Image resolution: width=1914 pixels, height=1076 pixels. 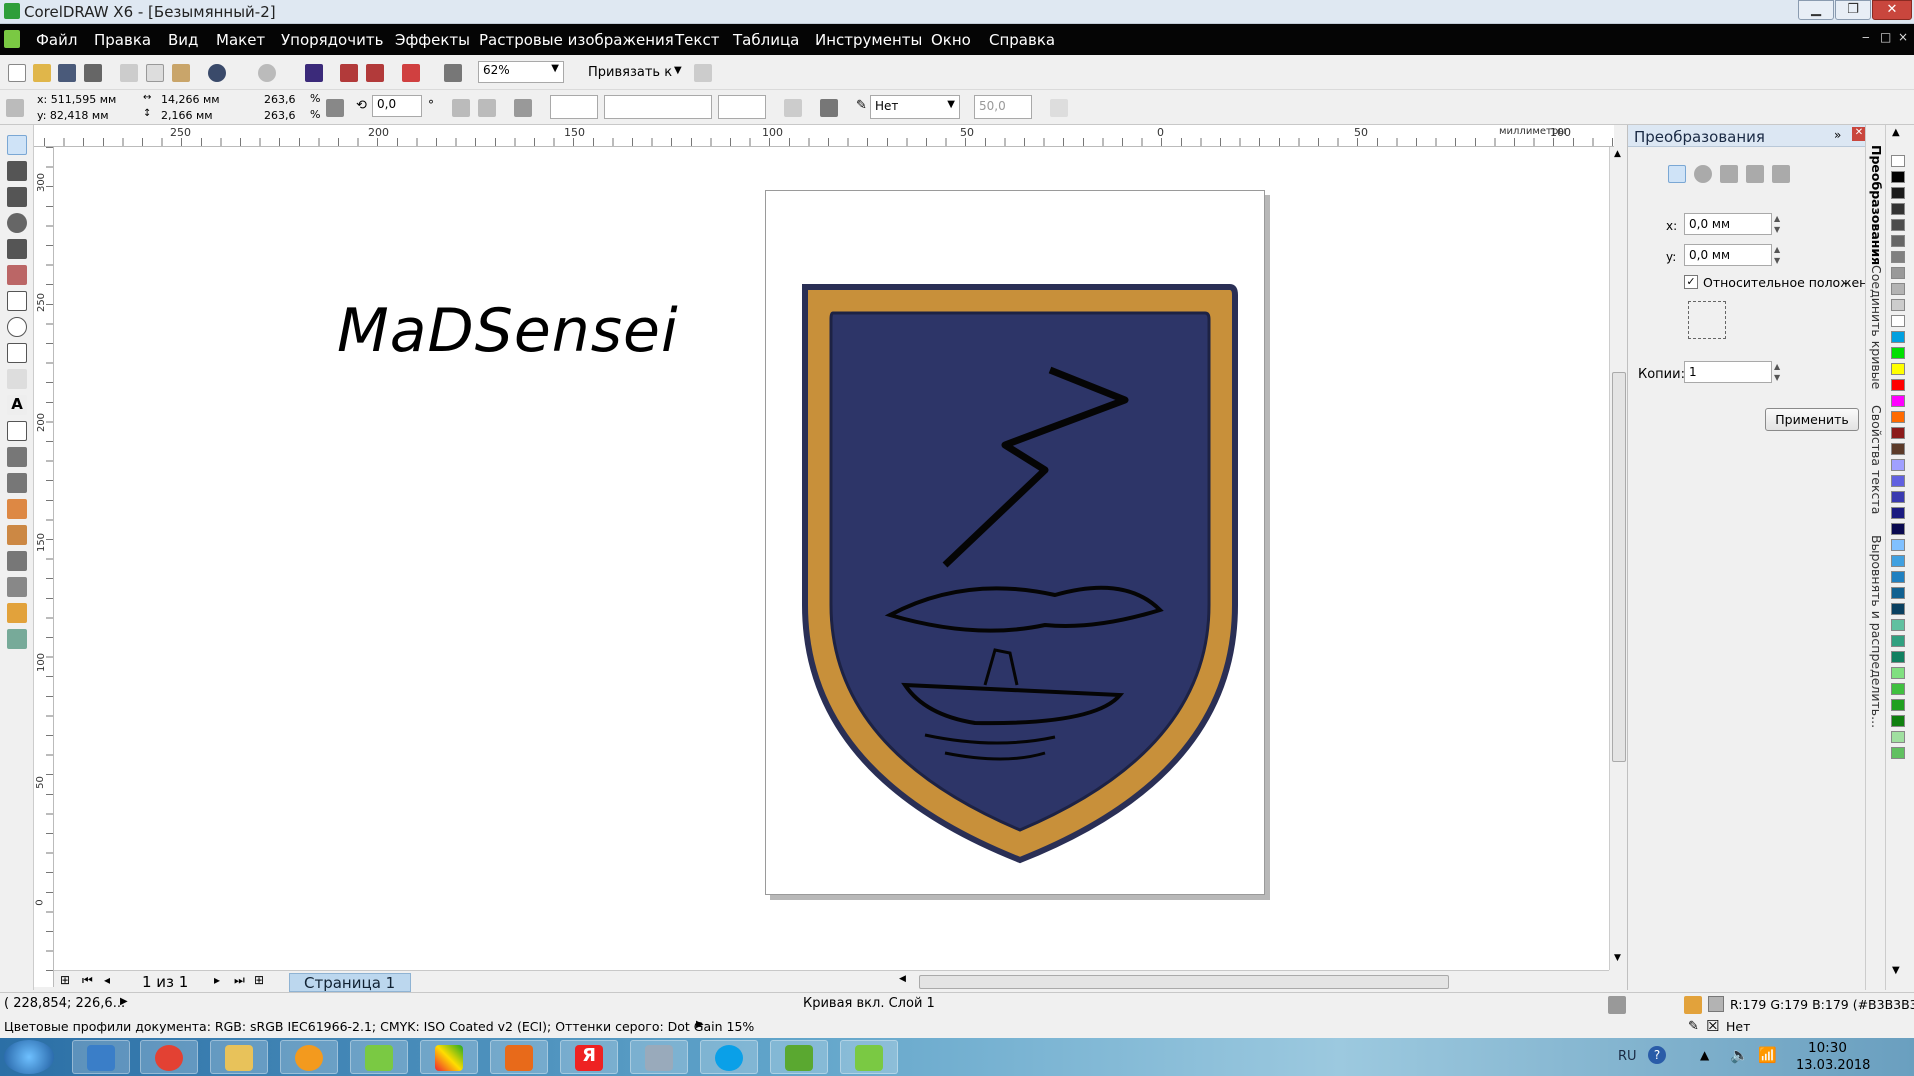 I want to click on vertical-scrollbar: ▲ ▼, so click(x=1618, y=558).